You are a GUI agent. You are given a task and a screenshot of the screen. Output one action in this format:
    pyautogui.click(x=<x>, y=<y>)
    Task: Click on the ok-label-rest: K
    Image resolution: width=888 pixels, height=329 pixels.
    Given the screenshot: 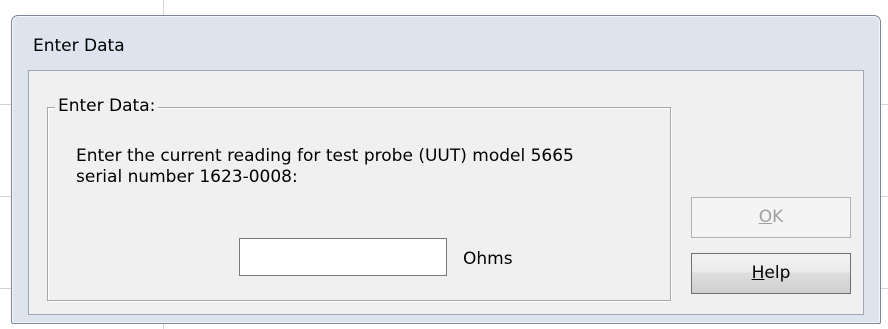 What is the action you would take?
    pyautogui.click(x=778, y=217)
    